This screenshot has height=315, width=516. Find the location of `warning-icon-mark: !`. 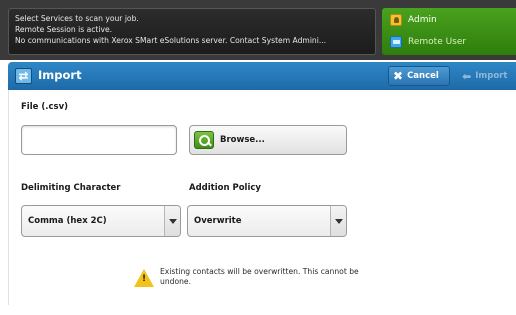

warning-icon-mark: ! is located at coordinates (144, 279).